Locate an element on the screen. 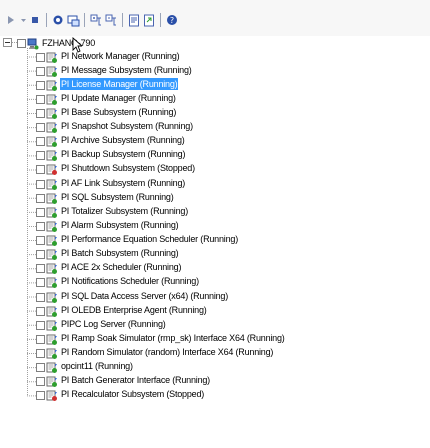 Image resolution: width=430 pixels, height=448 pixels. service-item: PI Backup Subsystem (Running) is located at coordinates (200, 155).